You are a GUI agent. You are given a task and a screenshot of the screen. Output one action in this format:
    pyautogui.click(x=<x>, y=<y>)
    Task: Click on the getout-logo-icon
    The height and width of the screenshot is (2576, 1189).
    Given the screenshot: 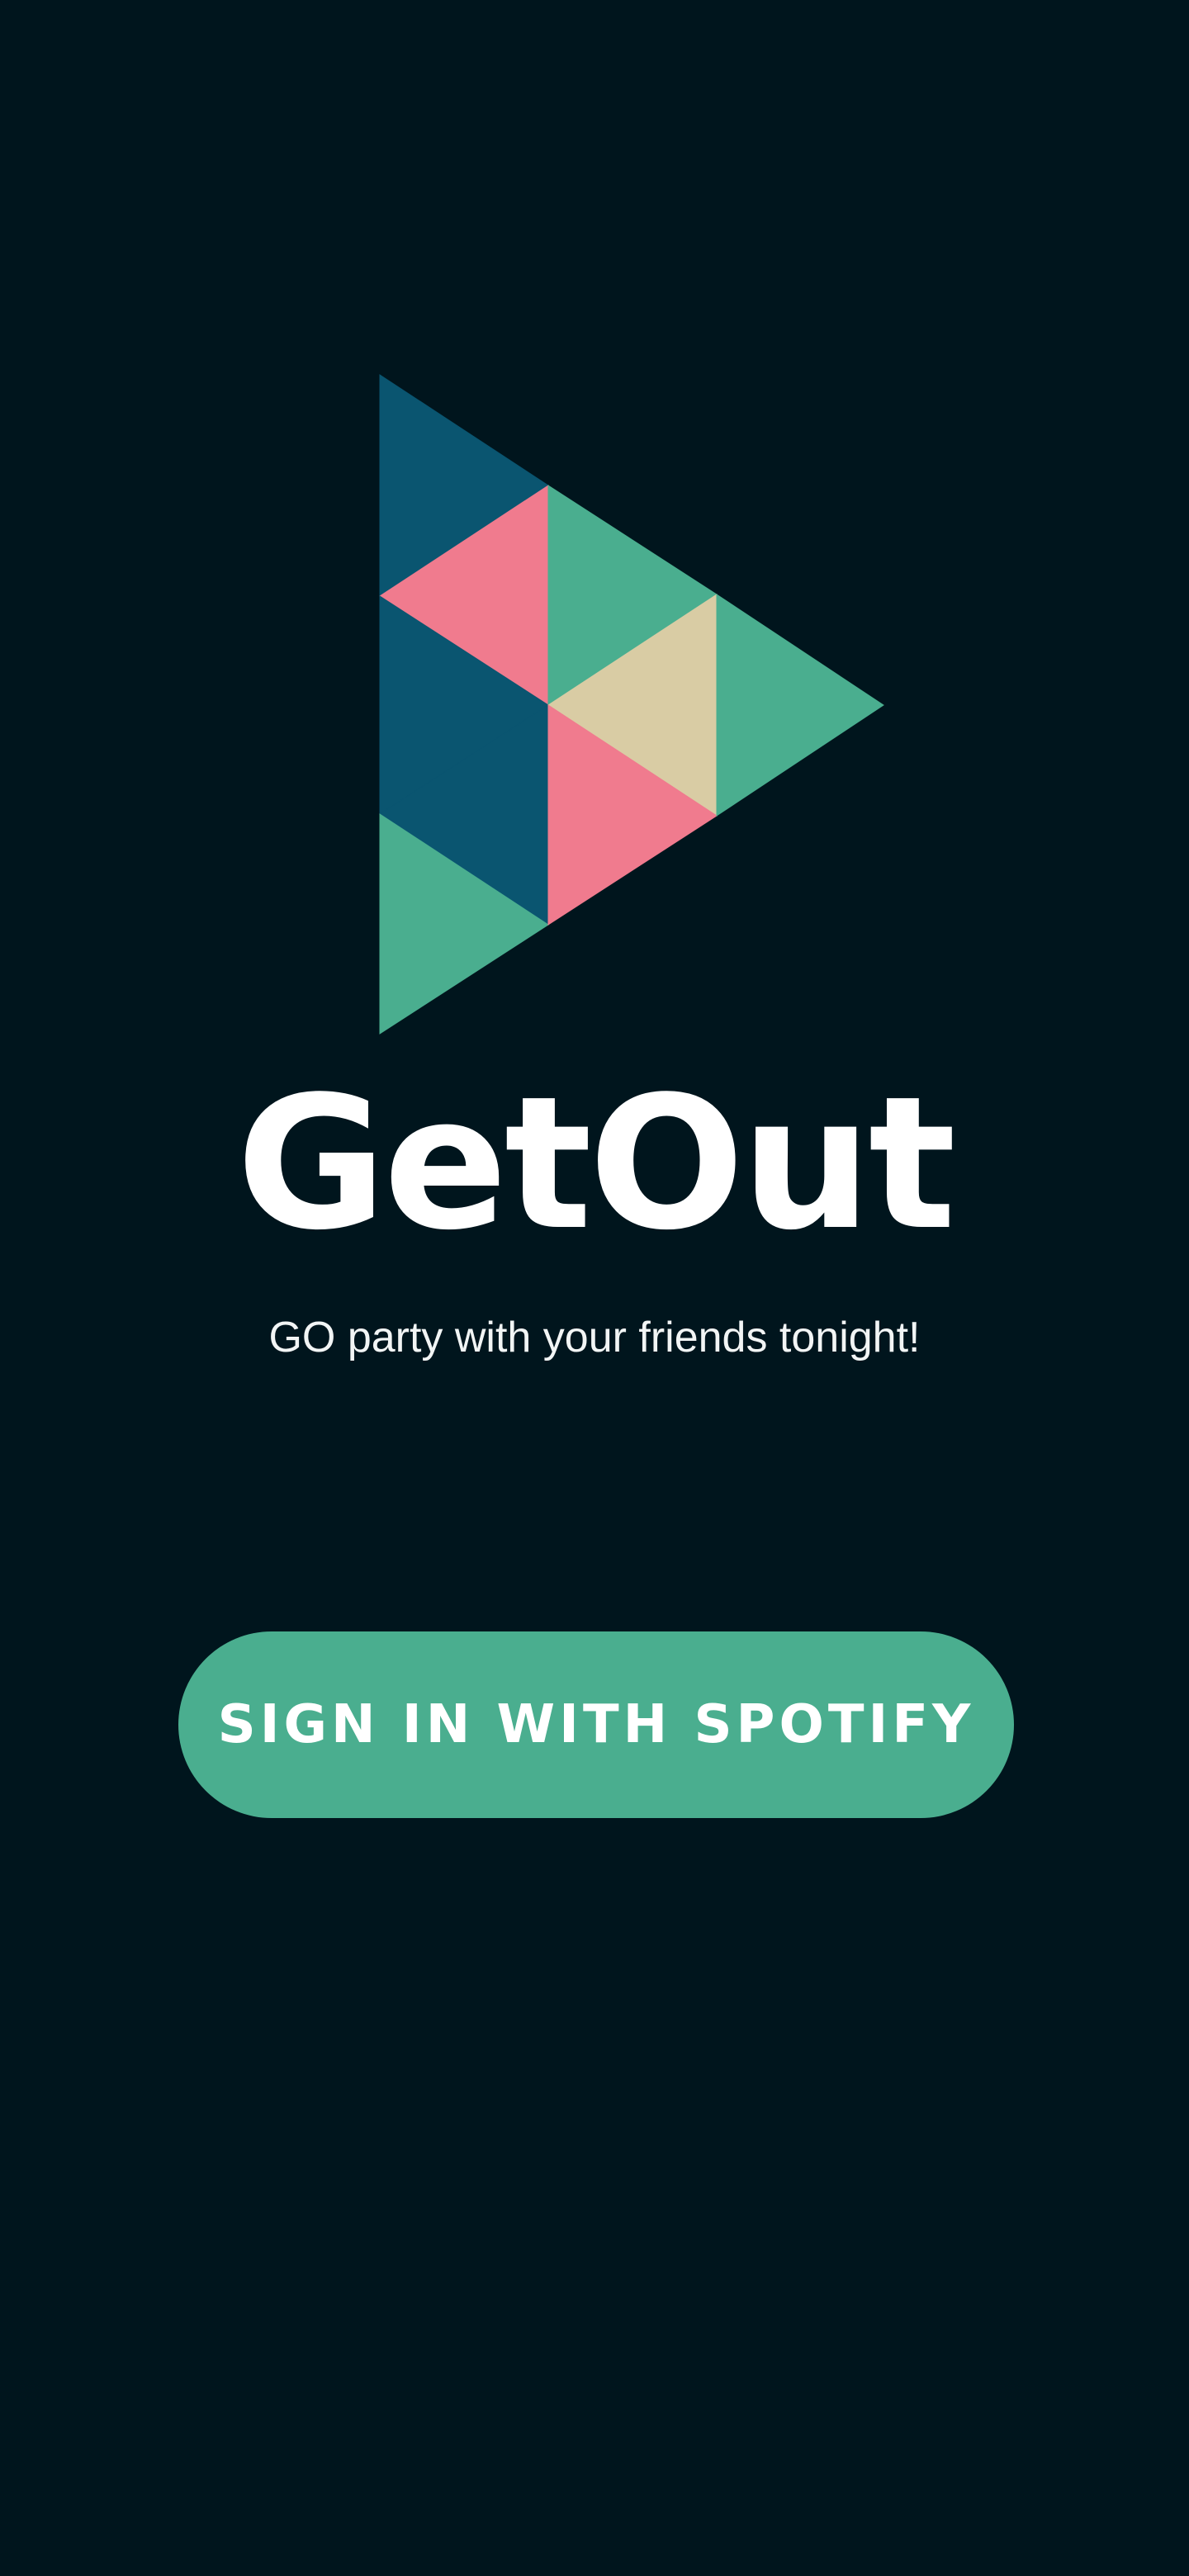 What is the action you would take?
    pyautogui.click(x=631, y=704)
    